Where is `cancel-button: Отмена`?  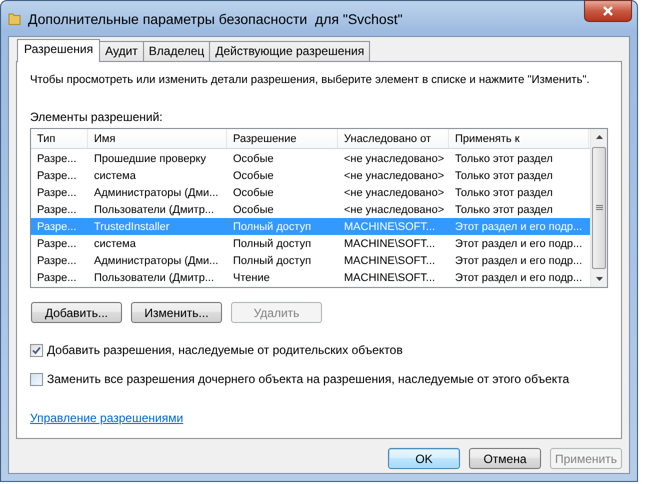
cancel-button: Отмена is located at coordinates (505, 458).